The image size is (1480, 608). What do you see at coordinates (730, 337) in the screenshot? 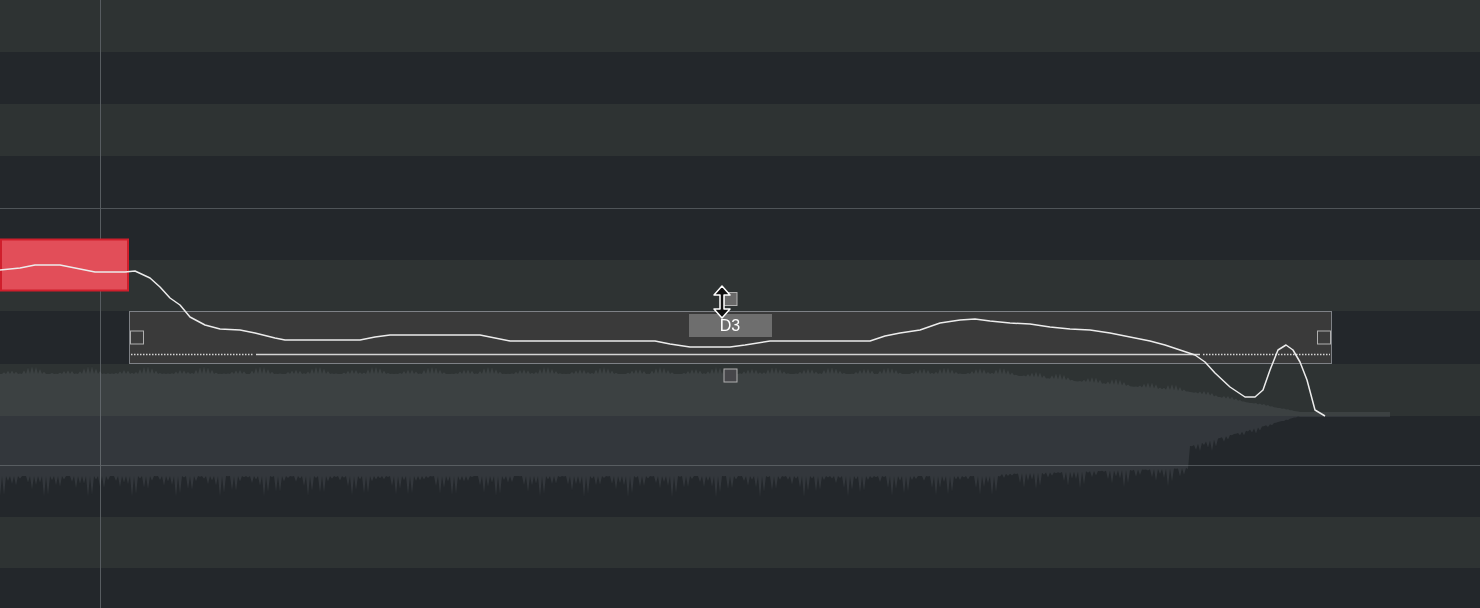
I see `note-segment` at bounding box center [730, 337].